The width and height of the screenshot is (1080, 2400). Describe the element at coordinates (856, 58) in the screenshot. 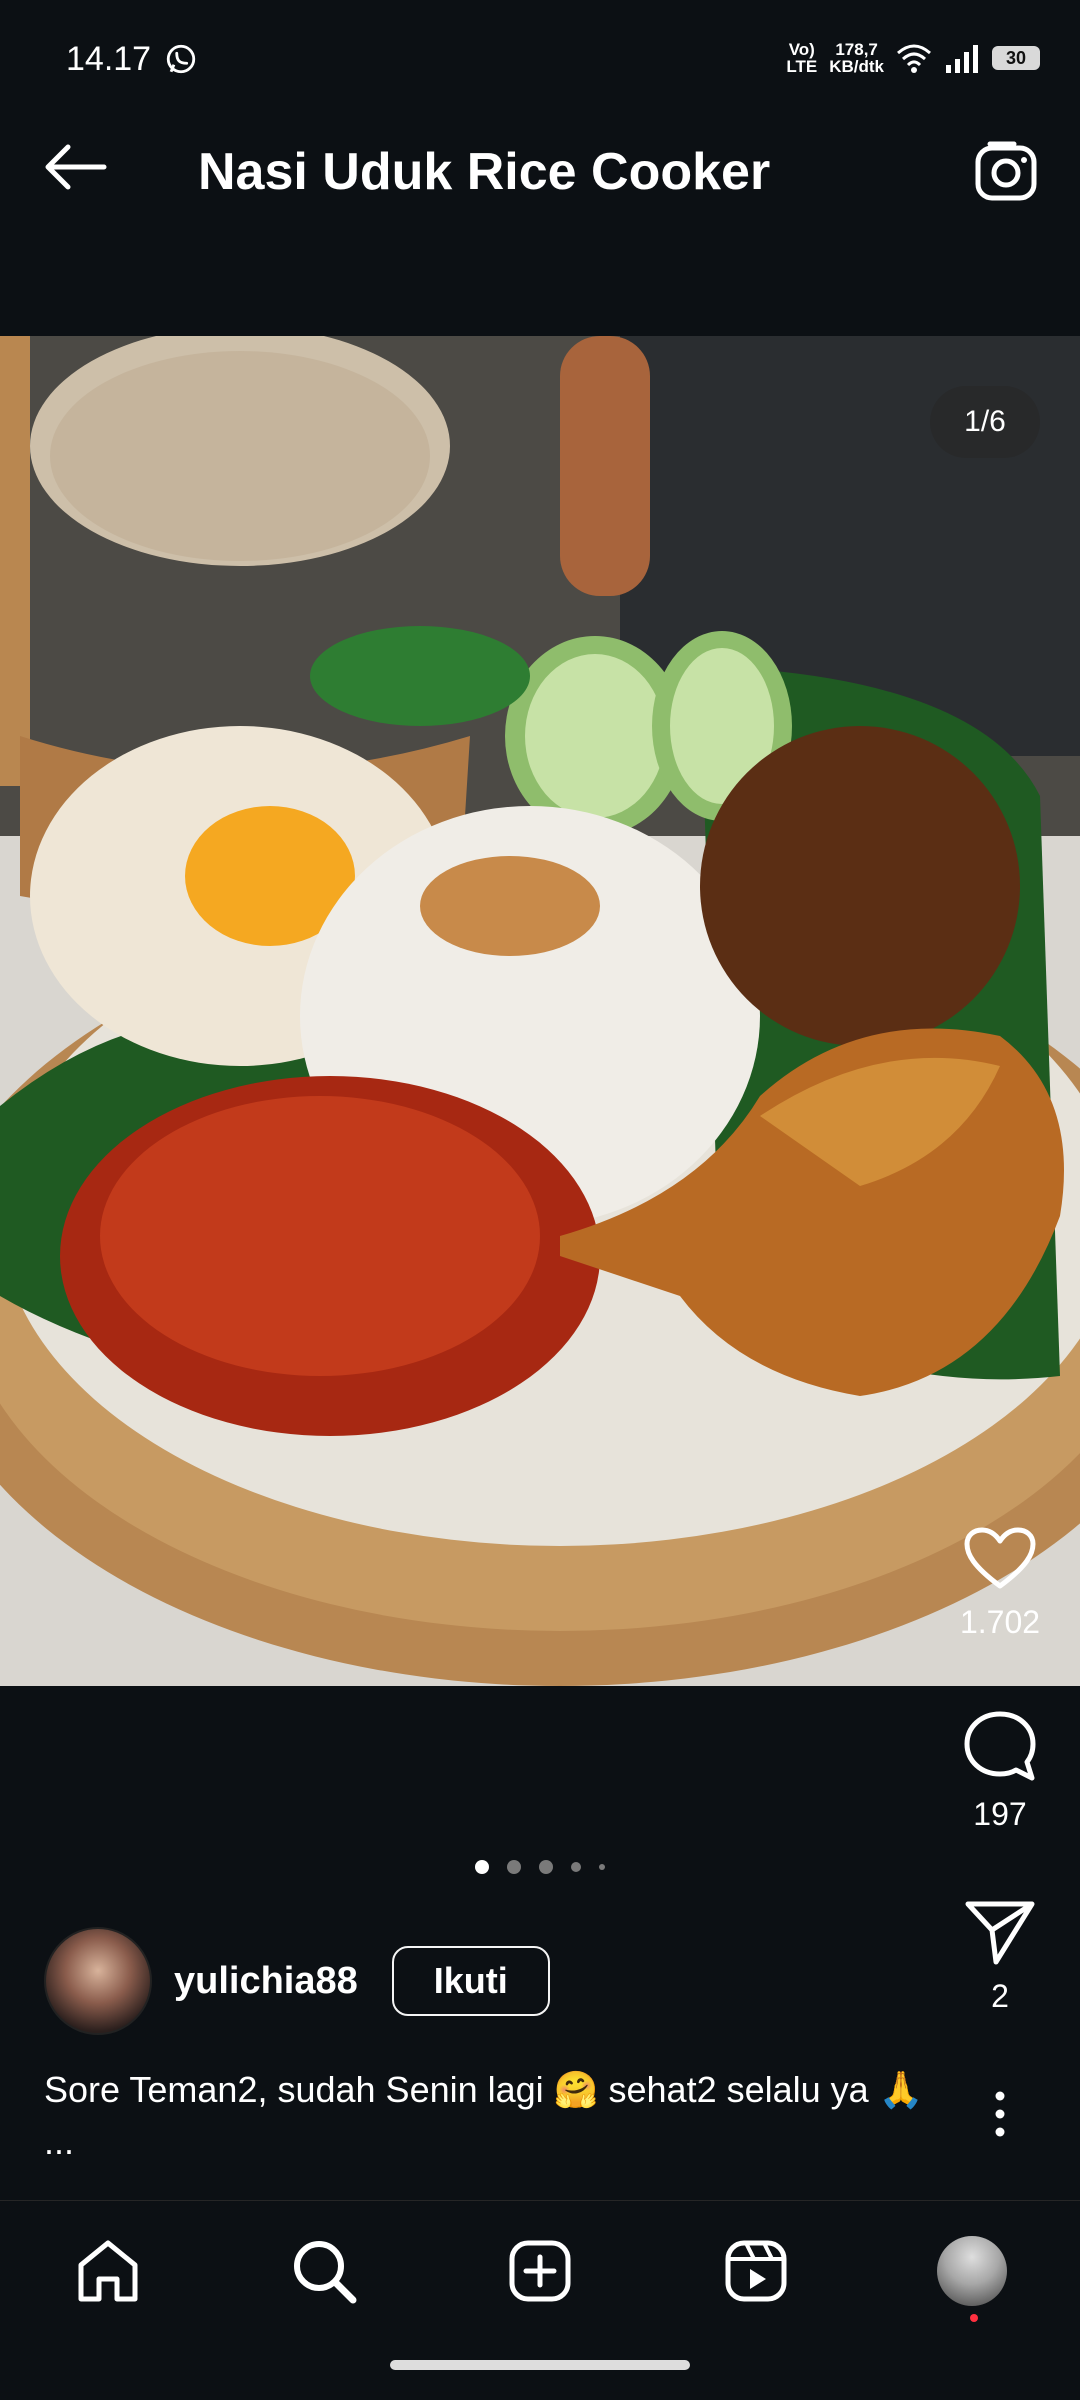

I see `network-speed: 178,7 KB/dtk` at that location.